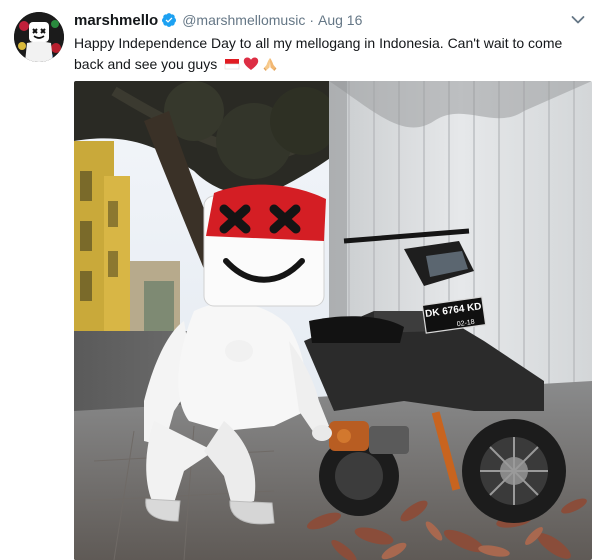 The height and width of the screenshot is (560, 600). Describe the element at coordinates (169, 20) in the screenshot. I see `verified-badge-icon` at that location.